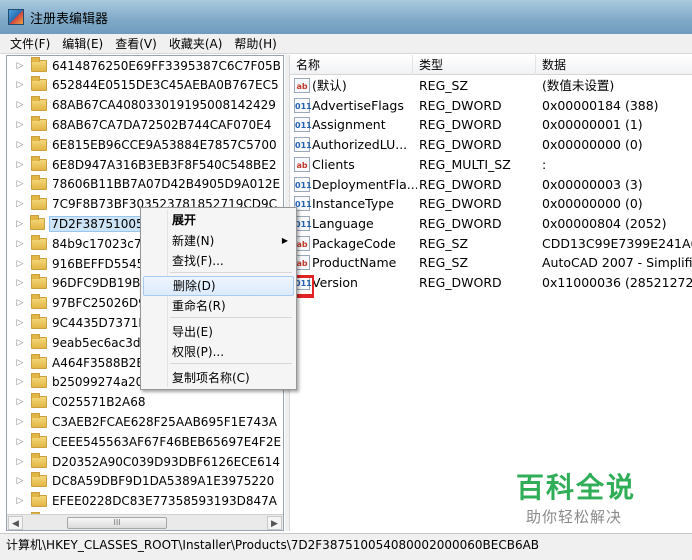 The image size is (692, 560). Describe the element at coordinates (100, 342) in the screenshot. I see `tree-item-label: 9eab5ec6ac3d9` at that location.